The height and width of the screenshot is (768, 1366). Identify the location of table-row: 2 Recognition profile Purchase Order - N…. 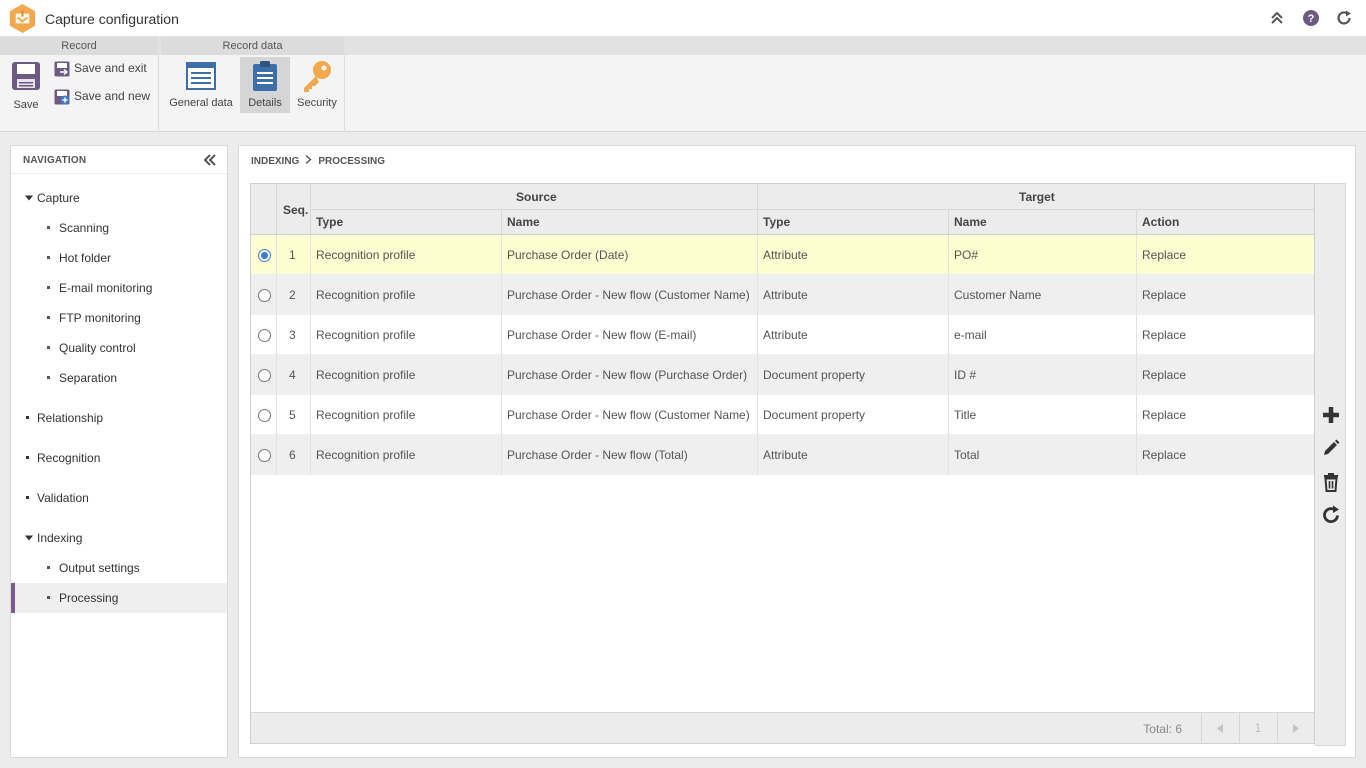
(782, 295).